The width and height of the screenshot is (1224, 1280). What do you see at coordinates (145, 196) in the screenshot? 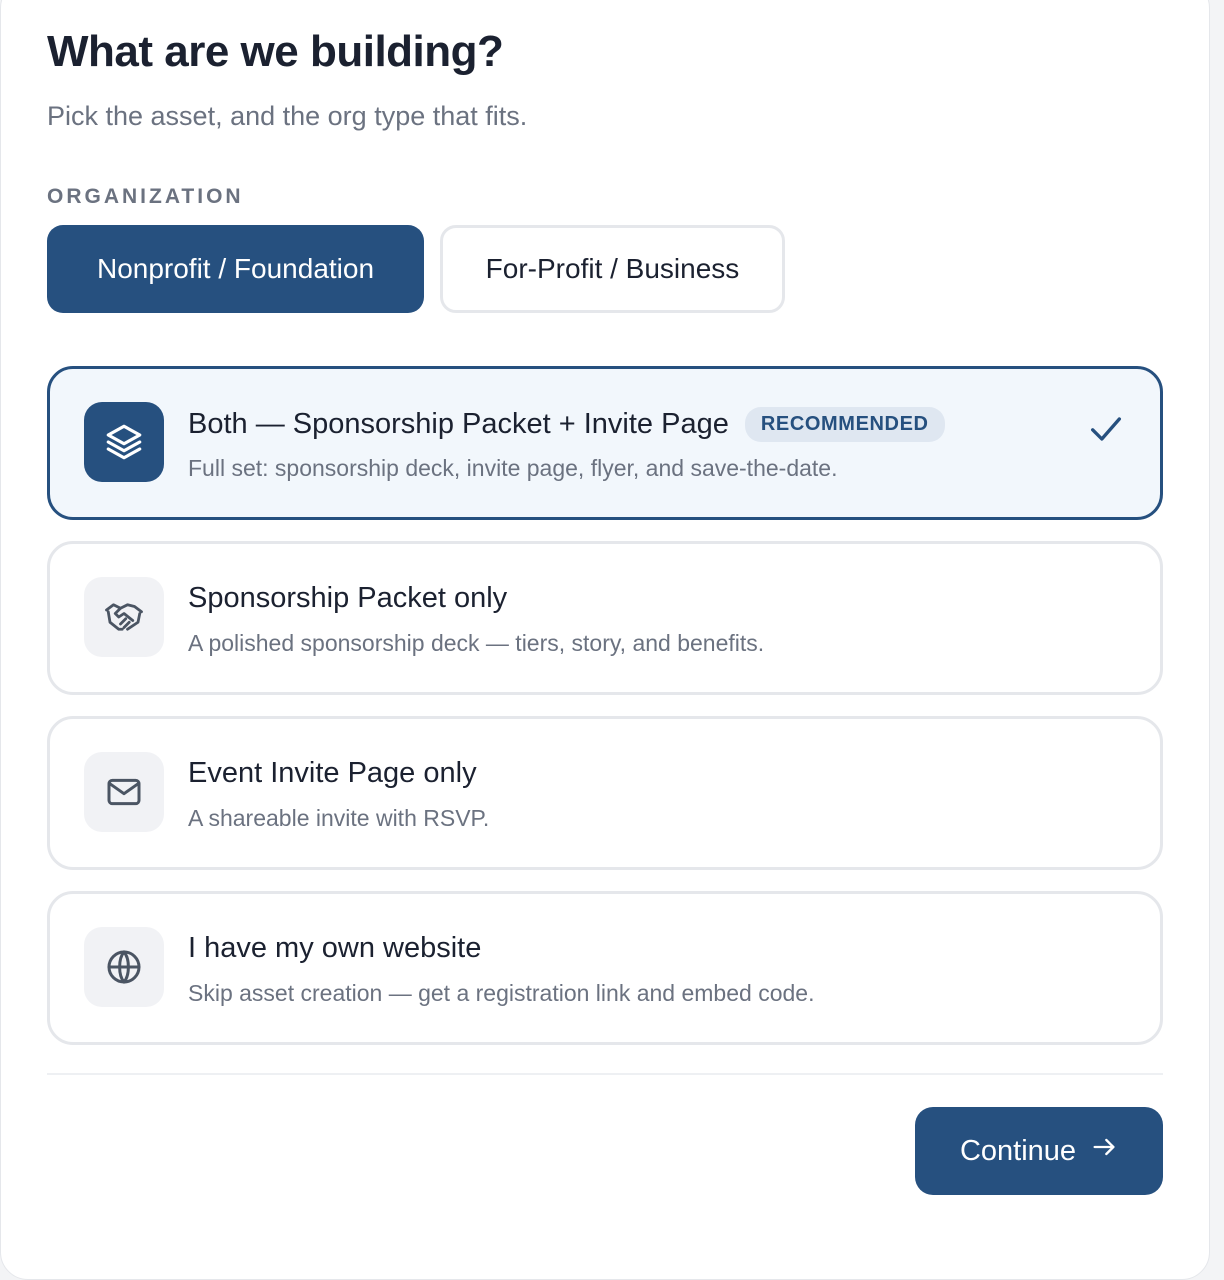
I see `organization-label: ORGANIZATION` at bounding box center [145, 196].